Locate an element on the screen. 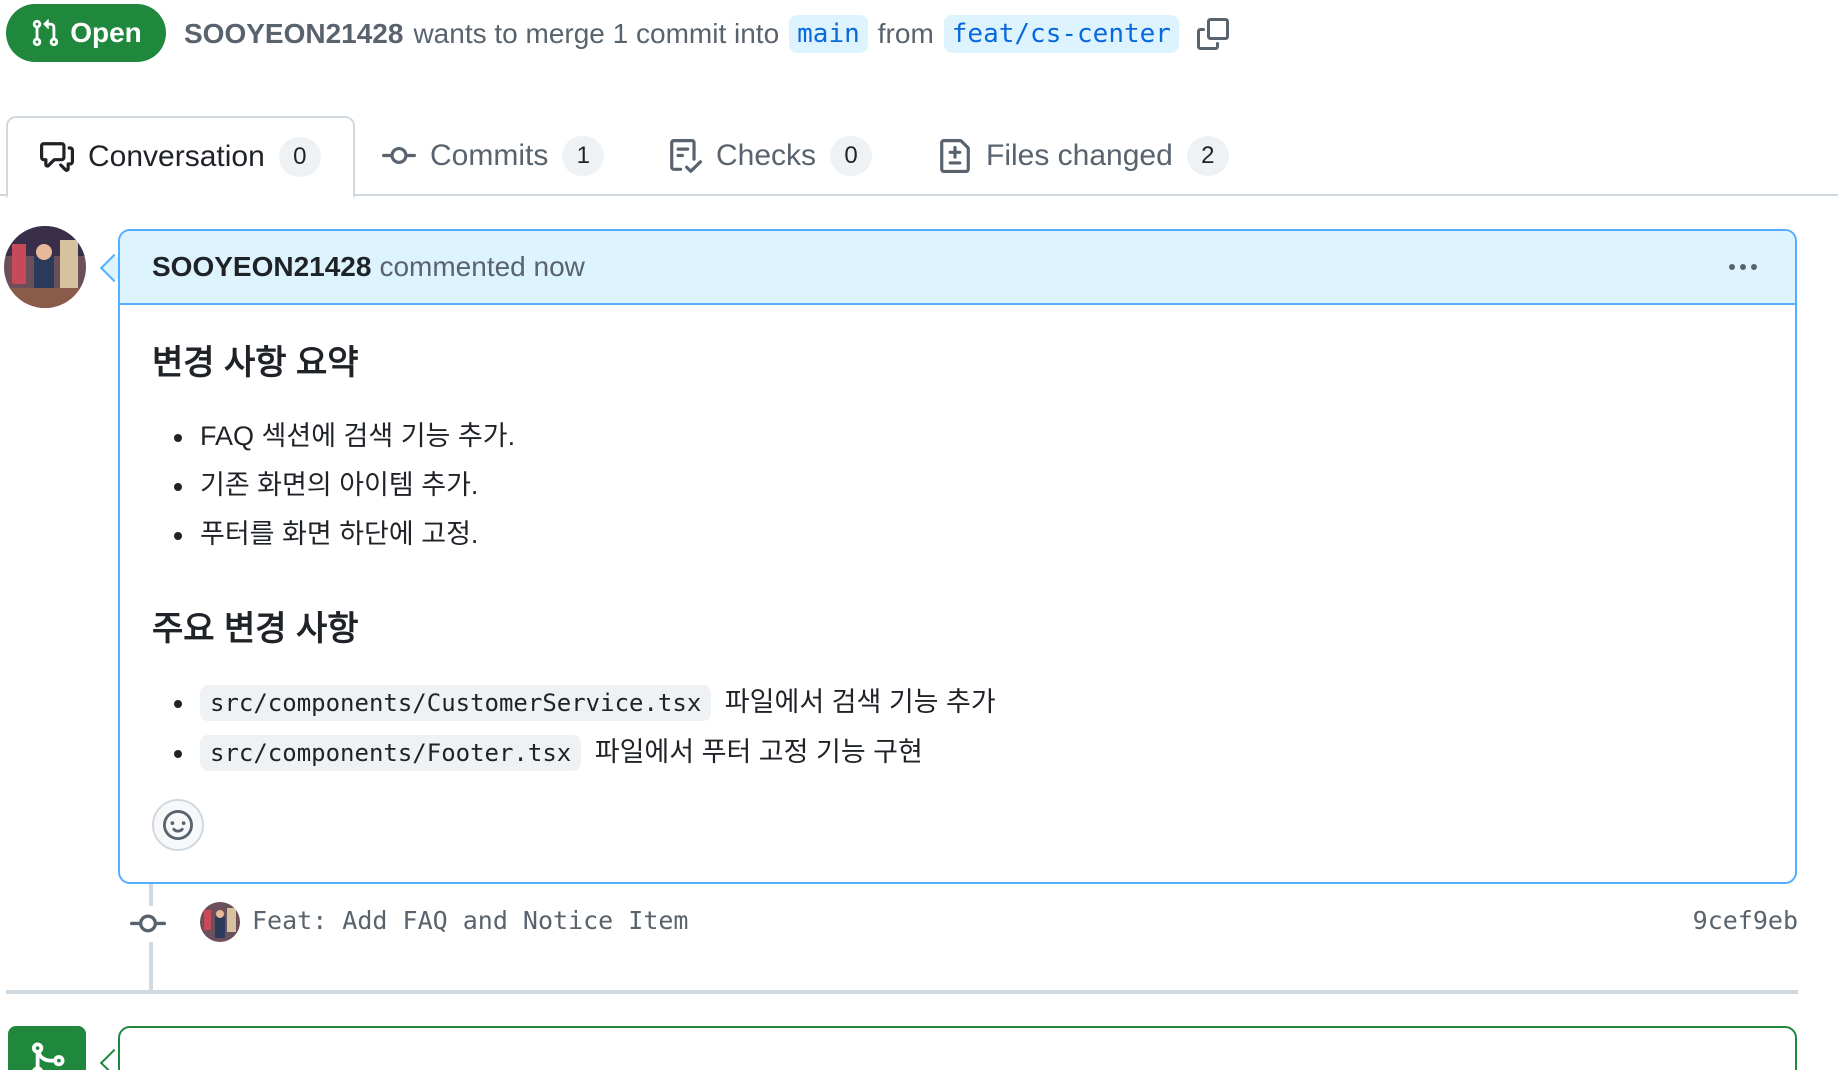 Image resolution: width=1838 pixels, height=1070 pixels. tab-files-changed-count: 2 is located at coordinates (1207, 156).